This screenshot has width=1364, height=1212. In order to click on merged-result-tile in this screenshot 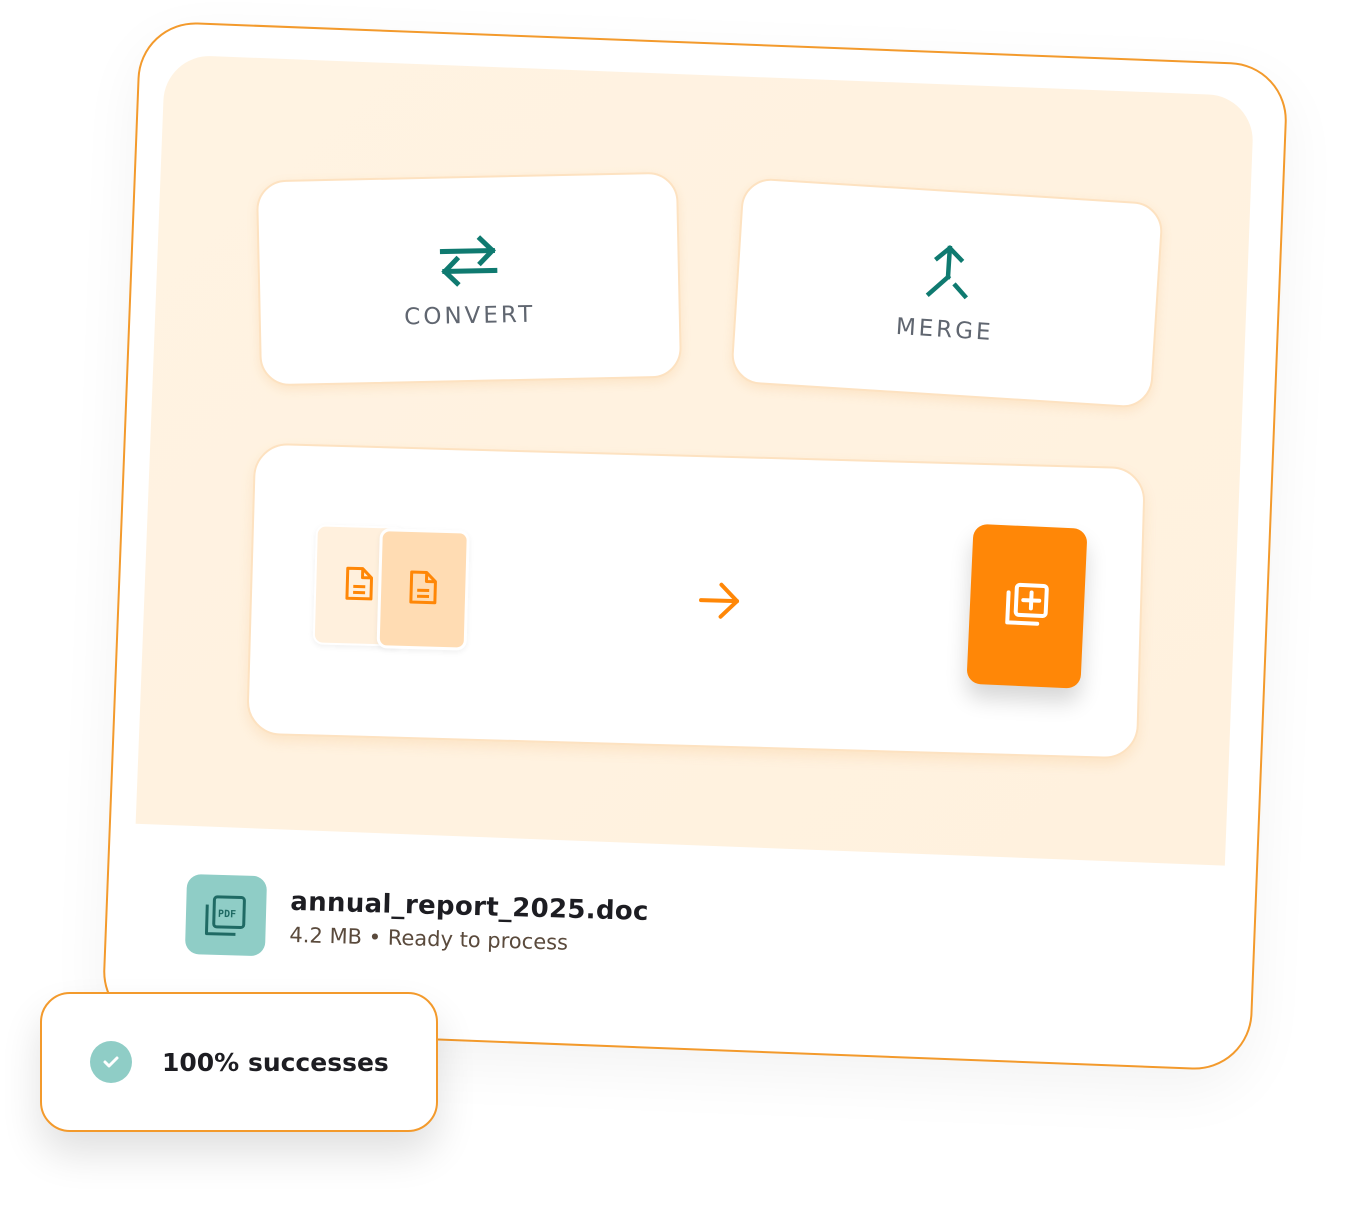, I will do `click(1027, 606)`.